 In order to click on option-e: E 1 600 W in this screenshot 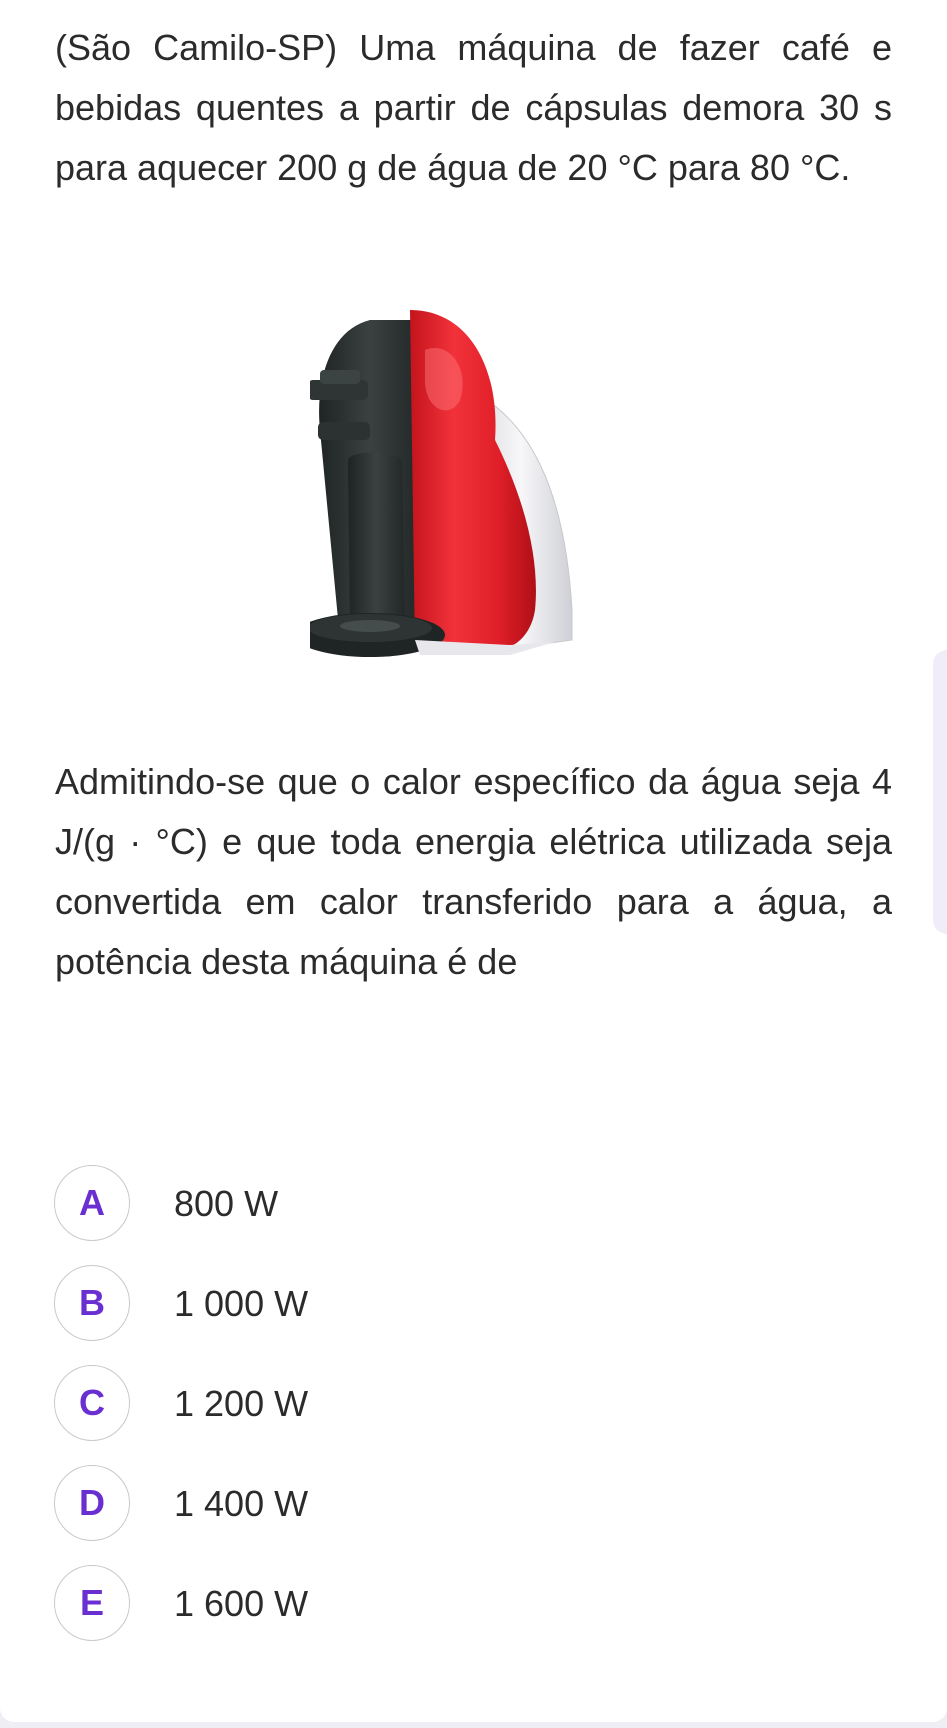, I will do `click(304, 1604)`.